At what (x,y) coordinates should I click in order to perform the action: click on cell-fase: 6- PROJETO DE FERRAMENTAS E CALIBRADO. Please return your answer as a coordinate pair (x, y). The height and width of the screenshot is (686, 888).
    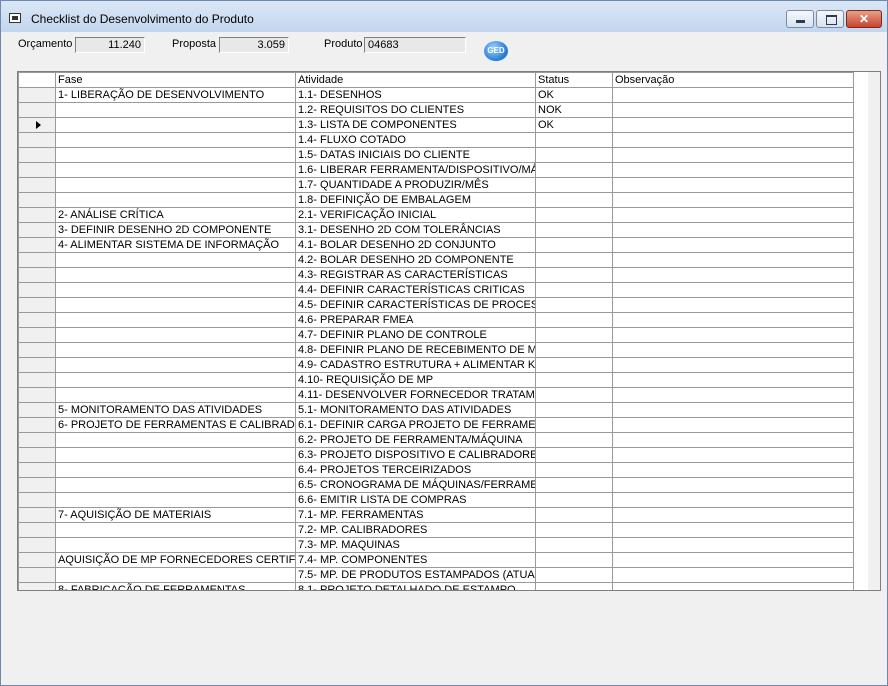
    Looking at the image, I should click on (175, 425).